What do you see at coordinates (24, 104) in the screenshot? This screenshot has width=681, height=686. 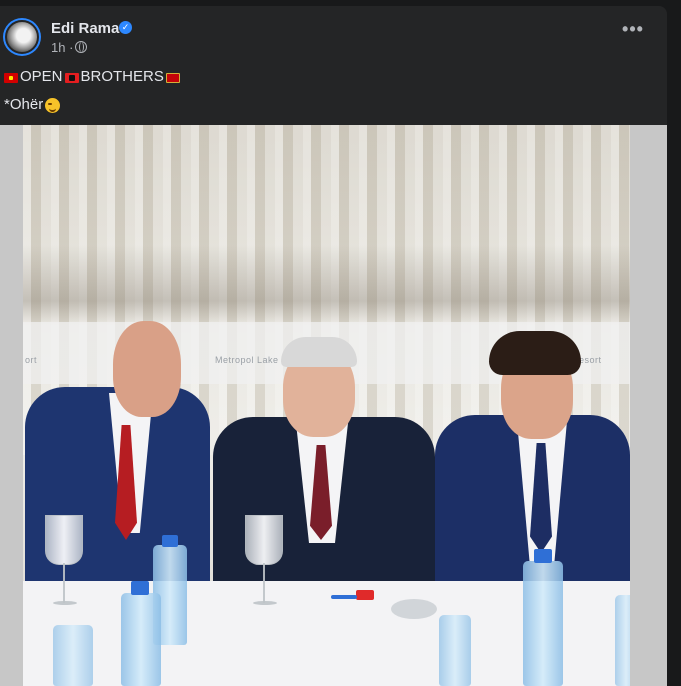 I see `post-text-ohri: *Ohër` at bounding box center [24, 104].